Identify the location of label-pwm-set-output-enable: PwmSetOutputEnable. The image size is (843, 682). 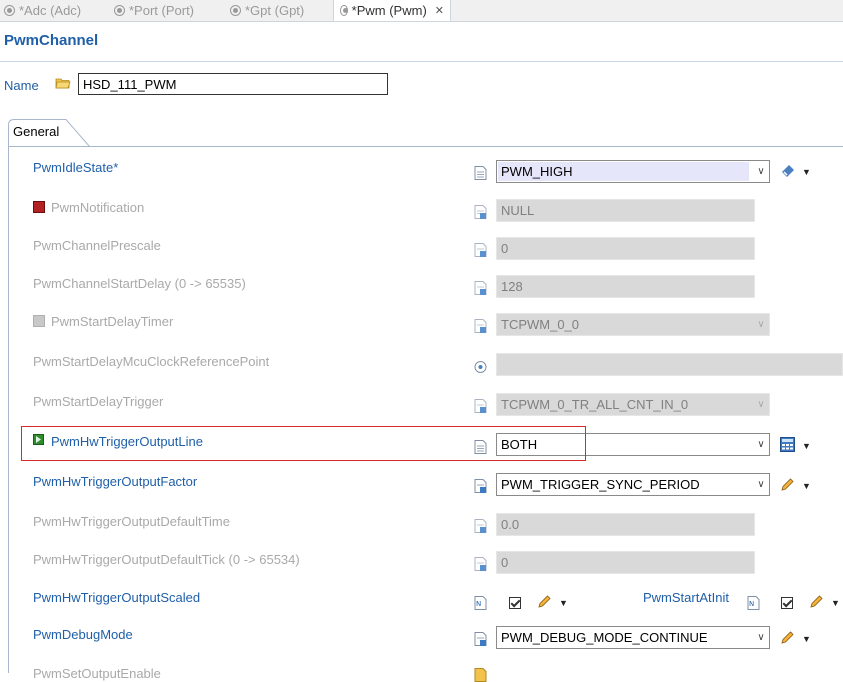
(97, 673).